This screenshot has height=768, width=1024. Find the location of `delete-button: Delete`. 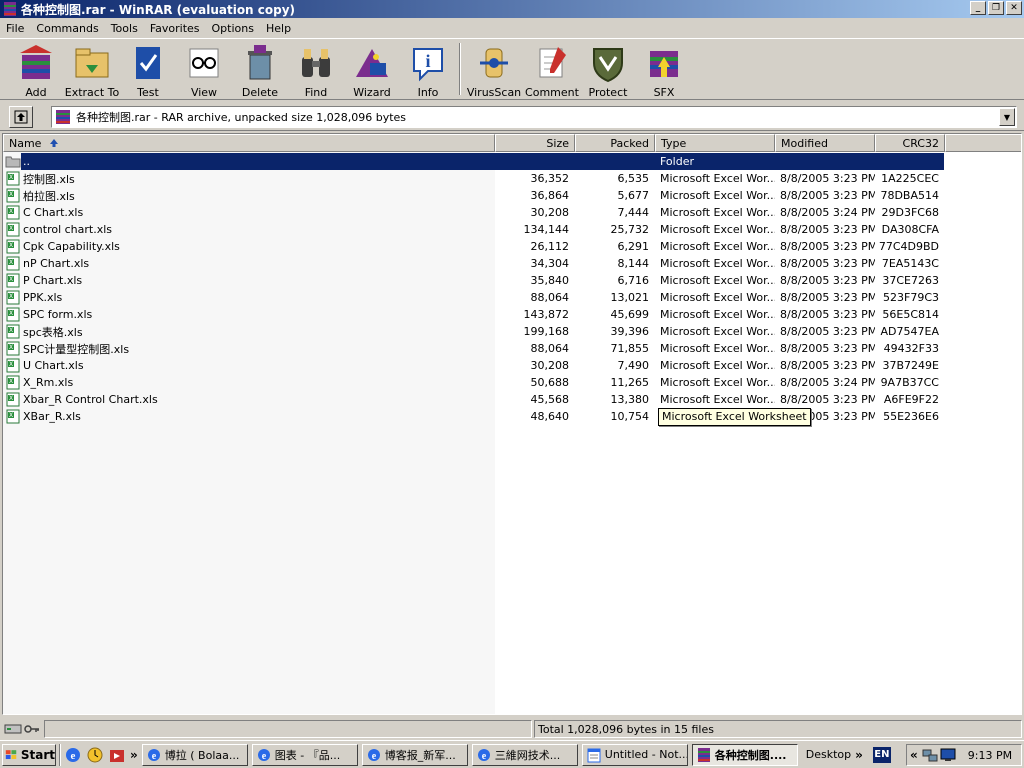

delete-button: Delete is located at coordinates (260, 69).